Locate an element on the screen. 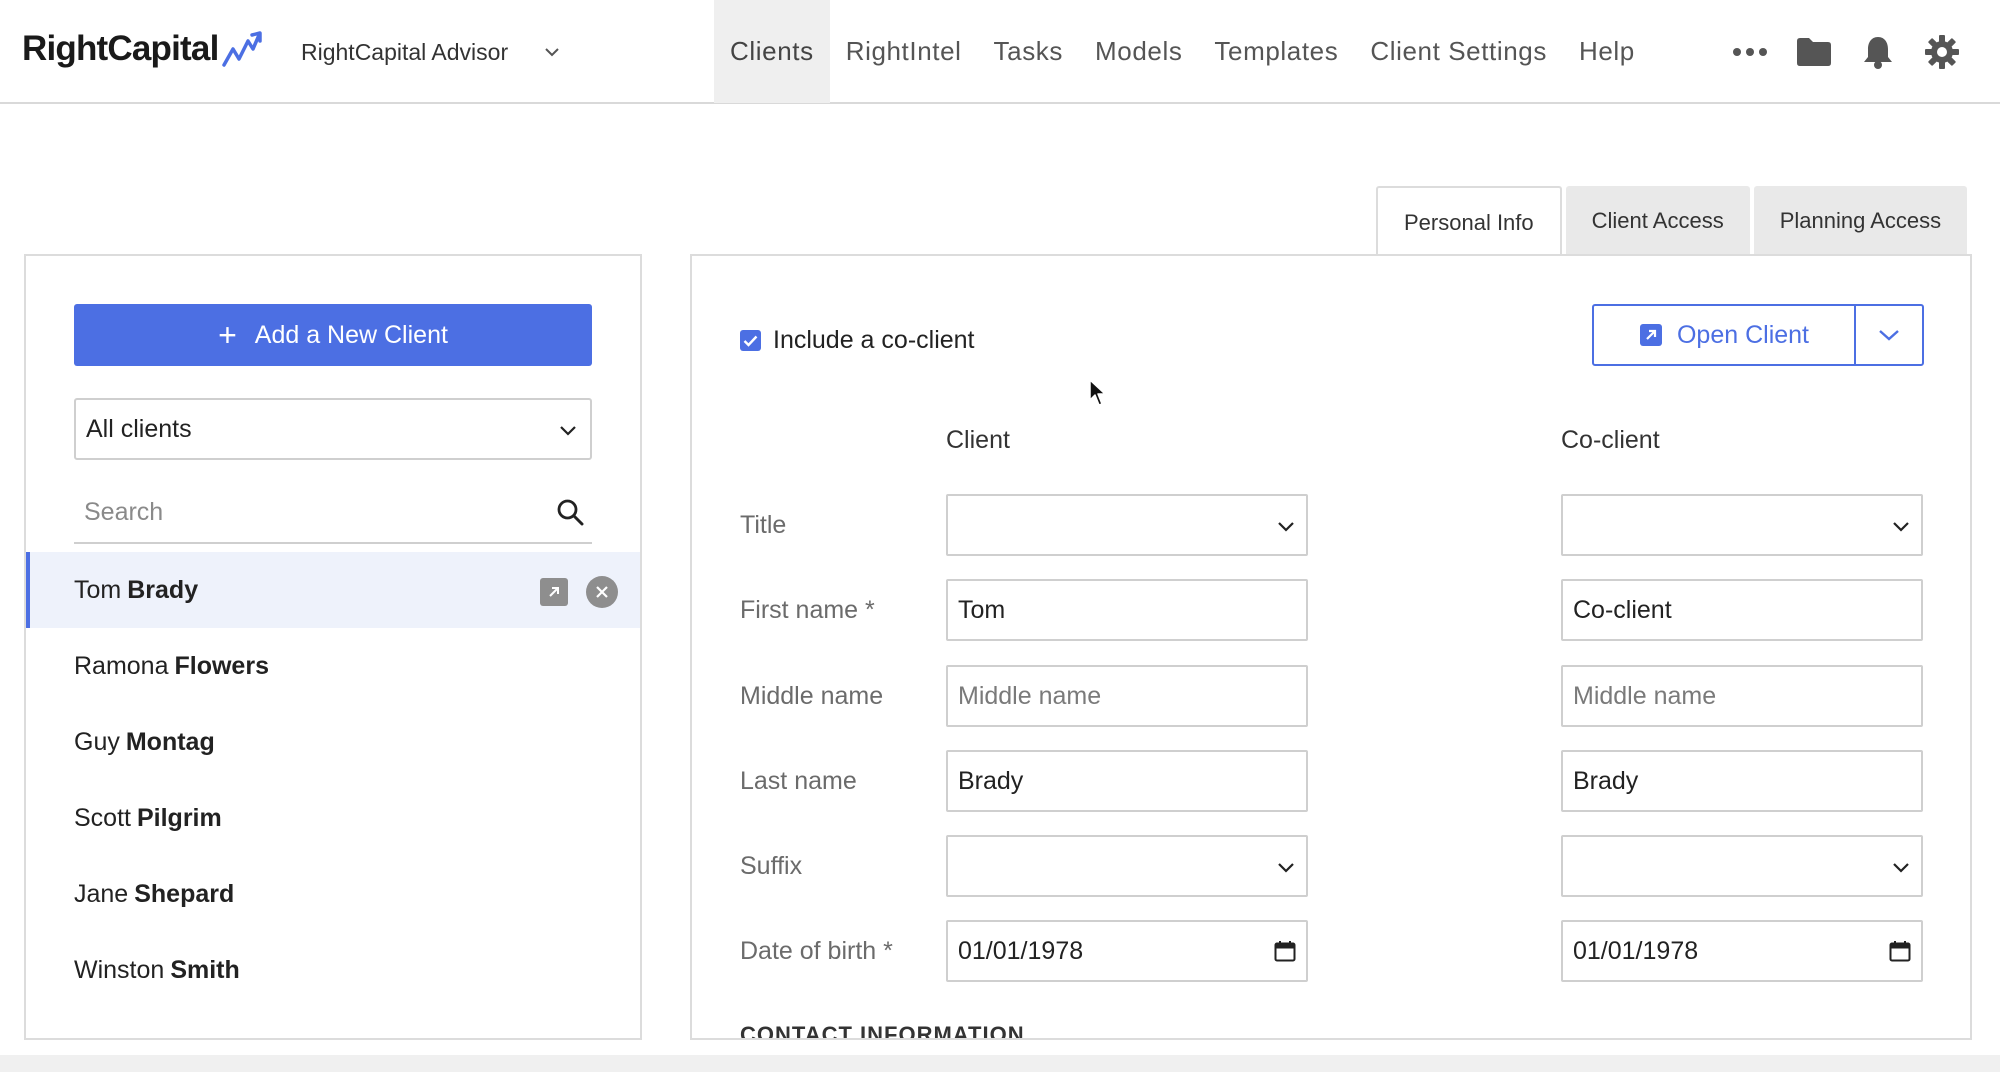  client-first-name: Ramona is located at coordinates (121, 665).